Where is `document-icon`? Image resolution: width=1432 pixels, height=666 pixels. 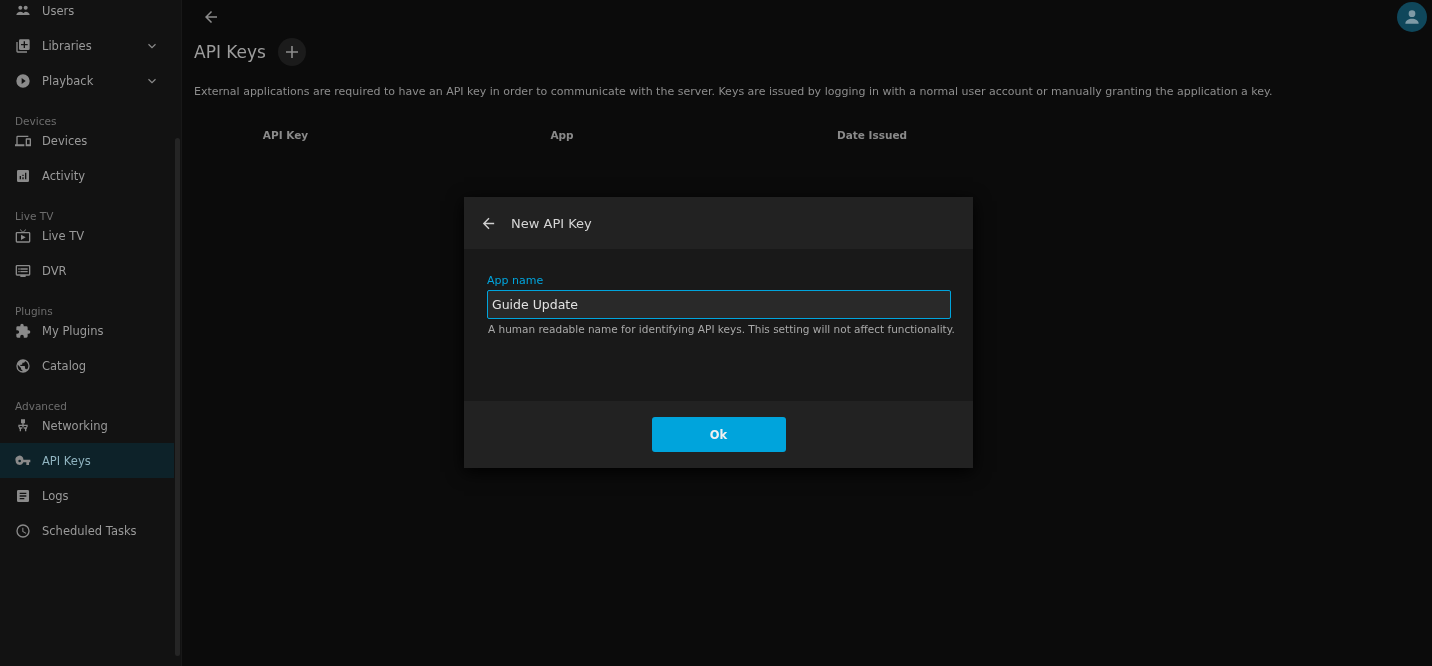
document-icon is located at coordinates (23, 495).